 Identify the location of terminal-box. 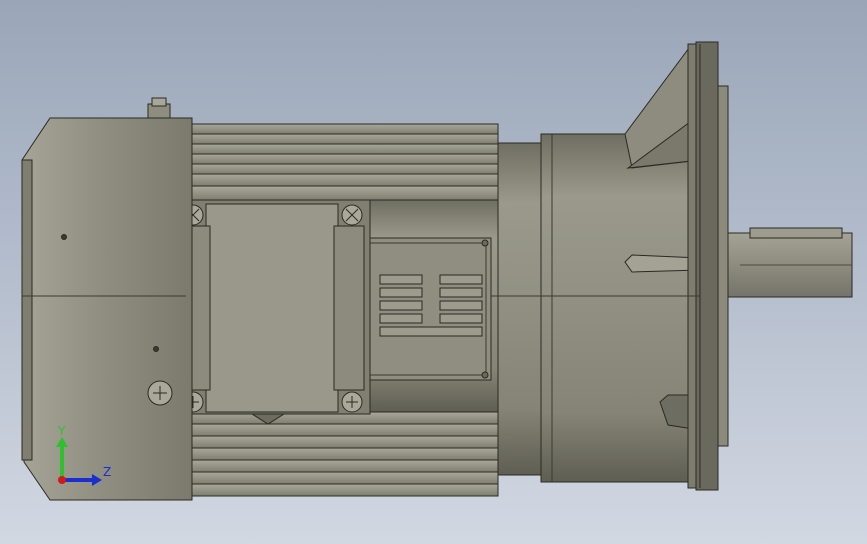
(272, 312).